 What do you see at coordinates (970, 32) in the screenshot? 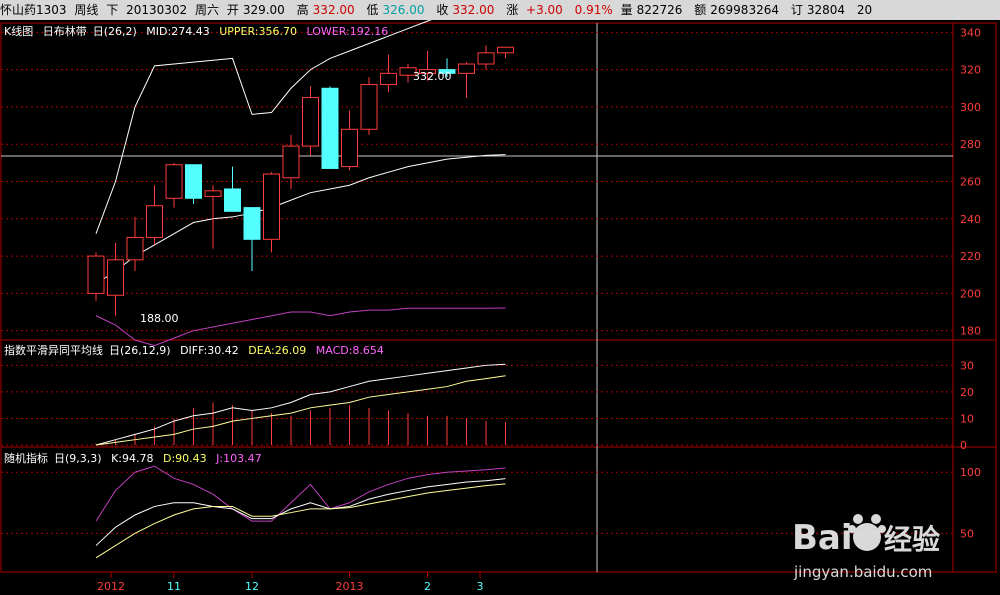
I see `kline-y-tick: 340` at bounding box center [970, 32].